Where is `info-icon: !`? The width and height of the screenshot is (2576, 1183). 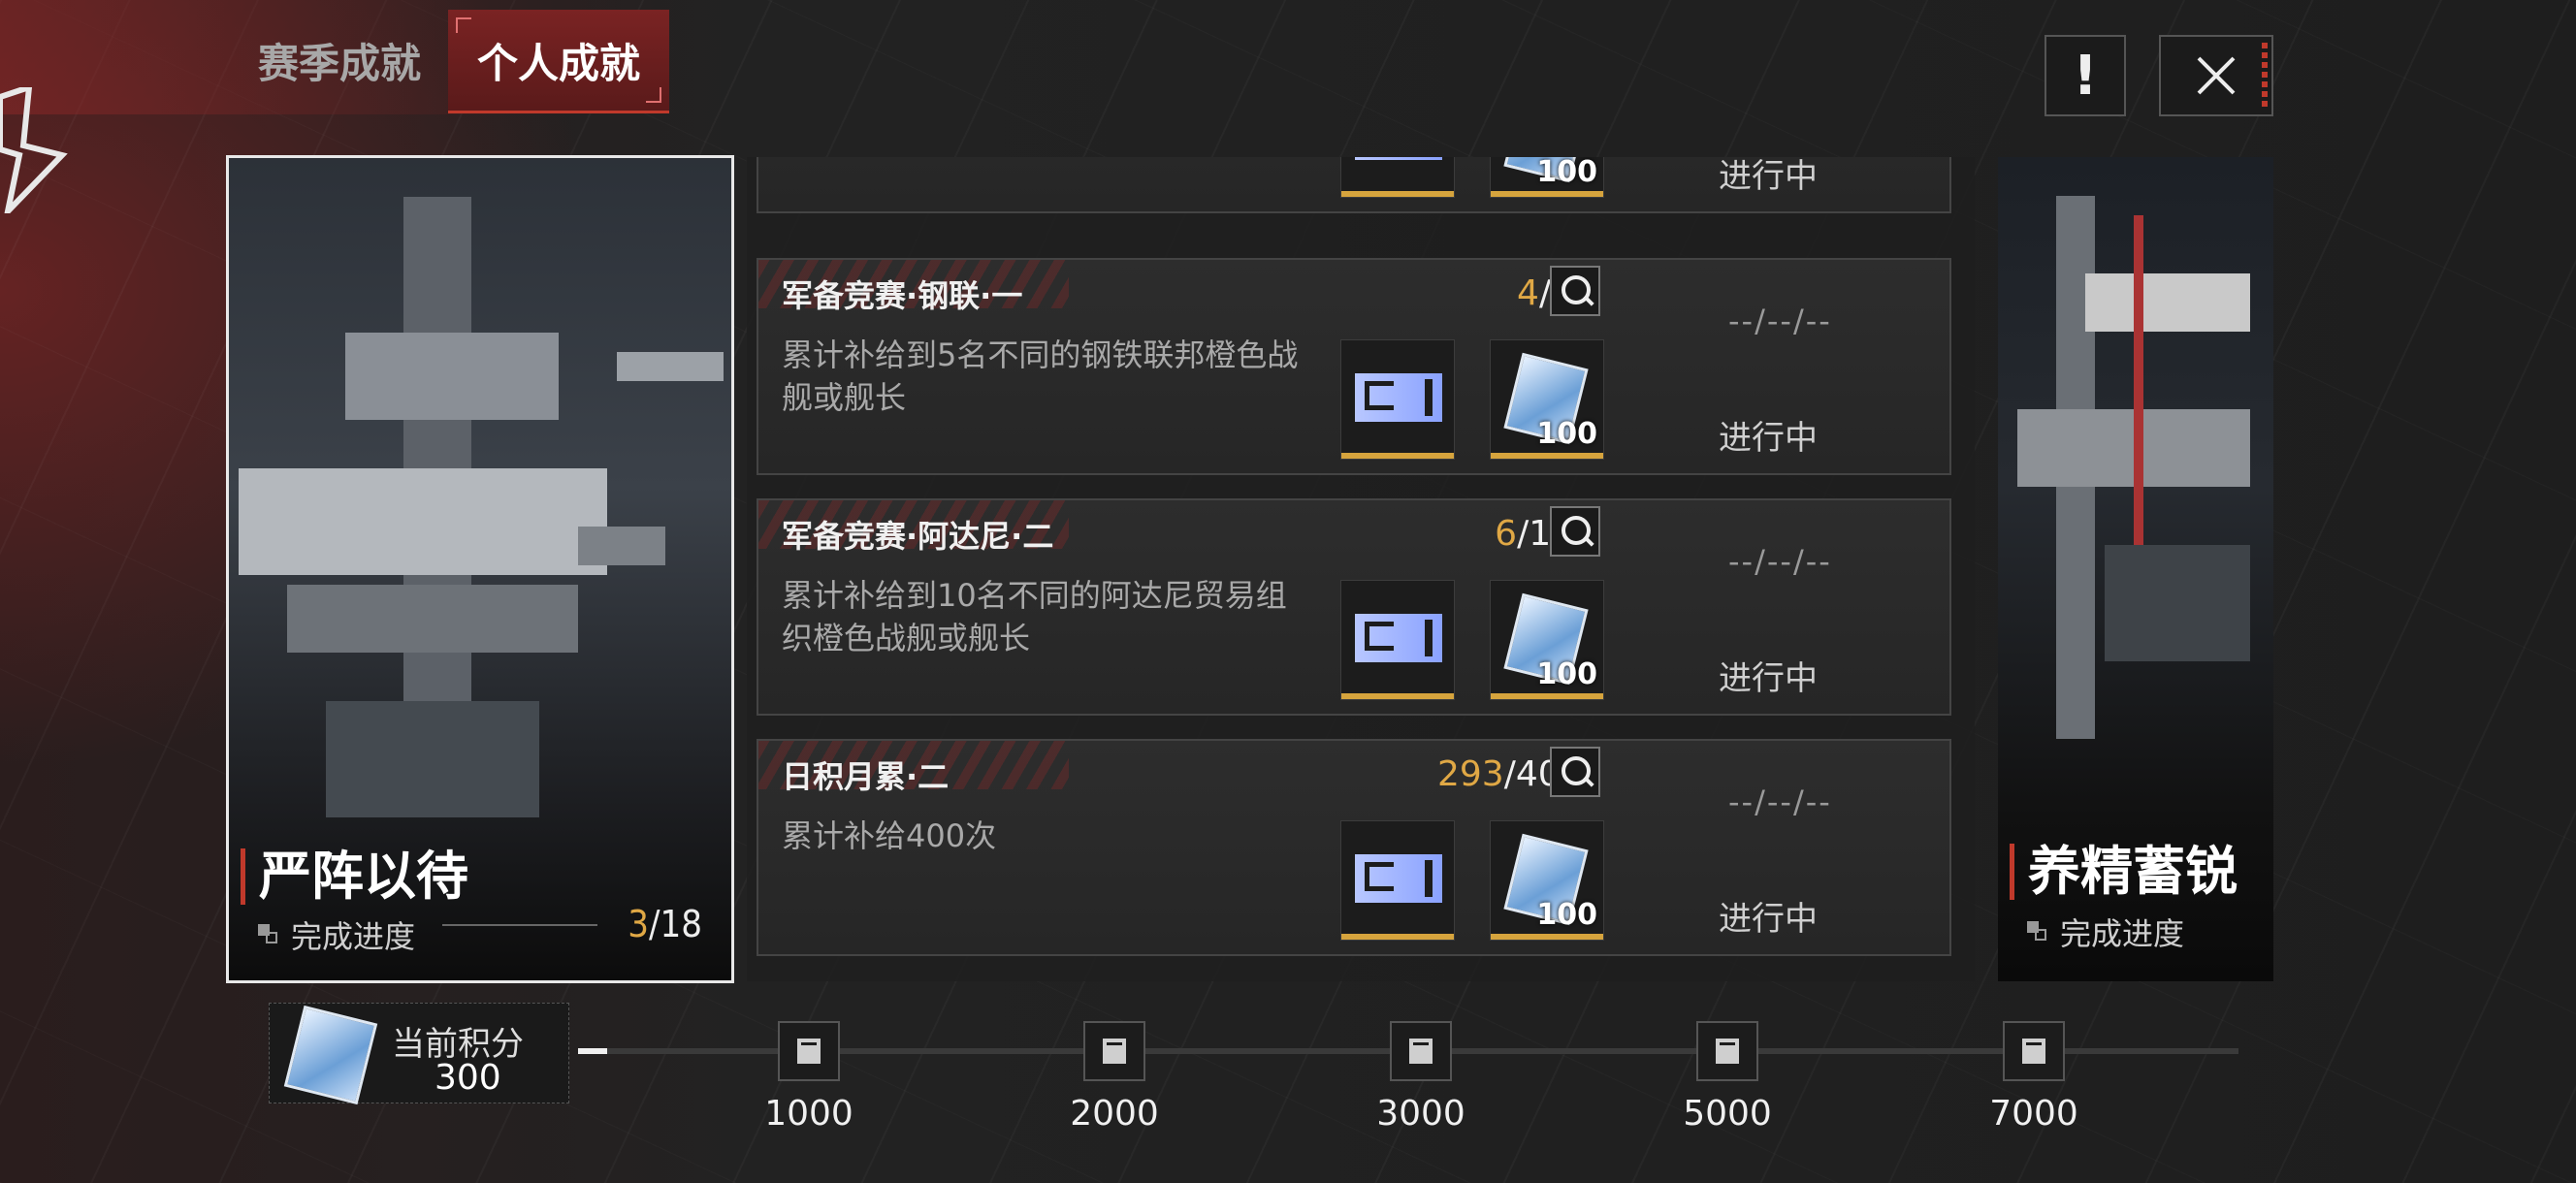
info-icon: ! is located at coordinates (2085, 76).